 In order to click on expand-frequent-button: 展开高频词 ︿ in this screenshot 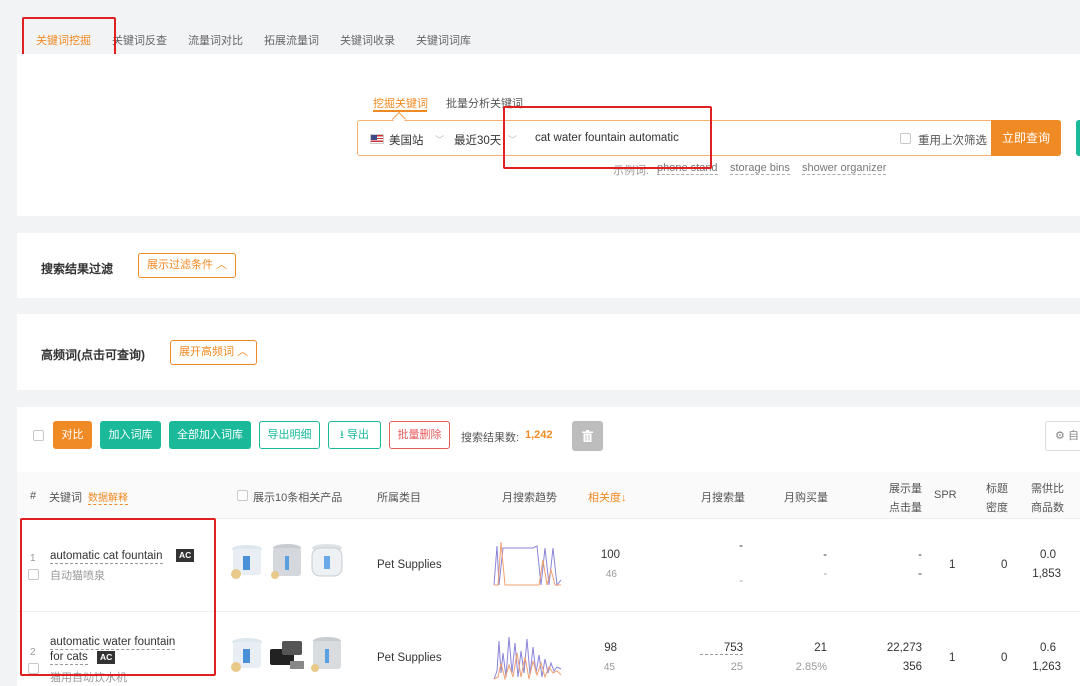, I will do `click(214, 352)`.